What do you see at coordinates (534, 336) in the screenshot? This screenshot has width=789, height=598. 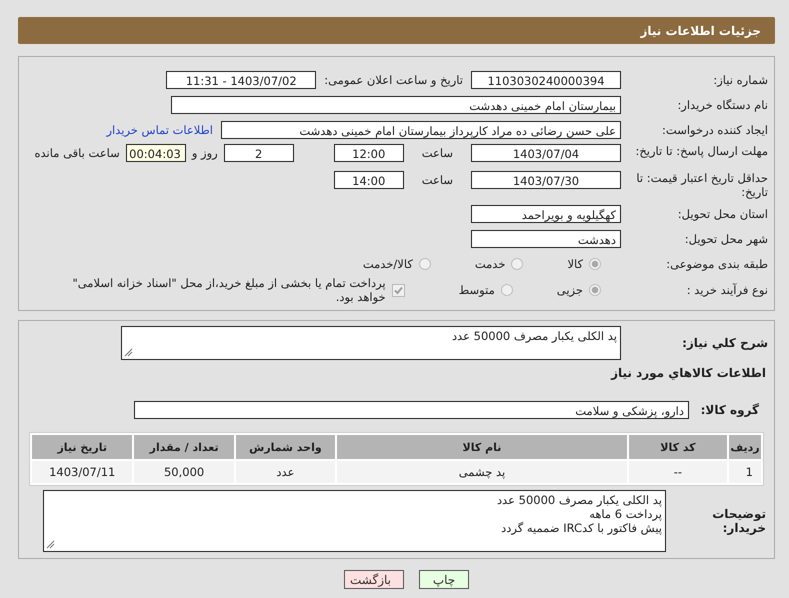 I see `summary-text: پد الکلی یکبار مصرف 50000 عدد` at bounding box center [534, 336].